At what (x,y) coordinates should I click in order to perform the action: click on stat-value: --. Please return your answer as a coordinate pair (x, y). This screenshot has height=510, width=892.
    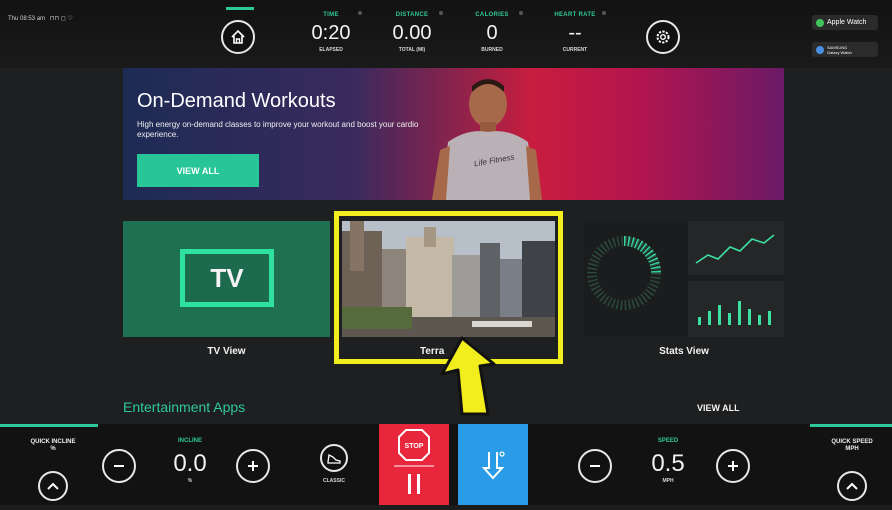
    Looking at the image, I should click on (575, 33).